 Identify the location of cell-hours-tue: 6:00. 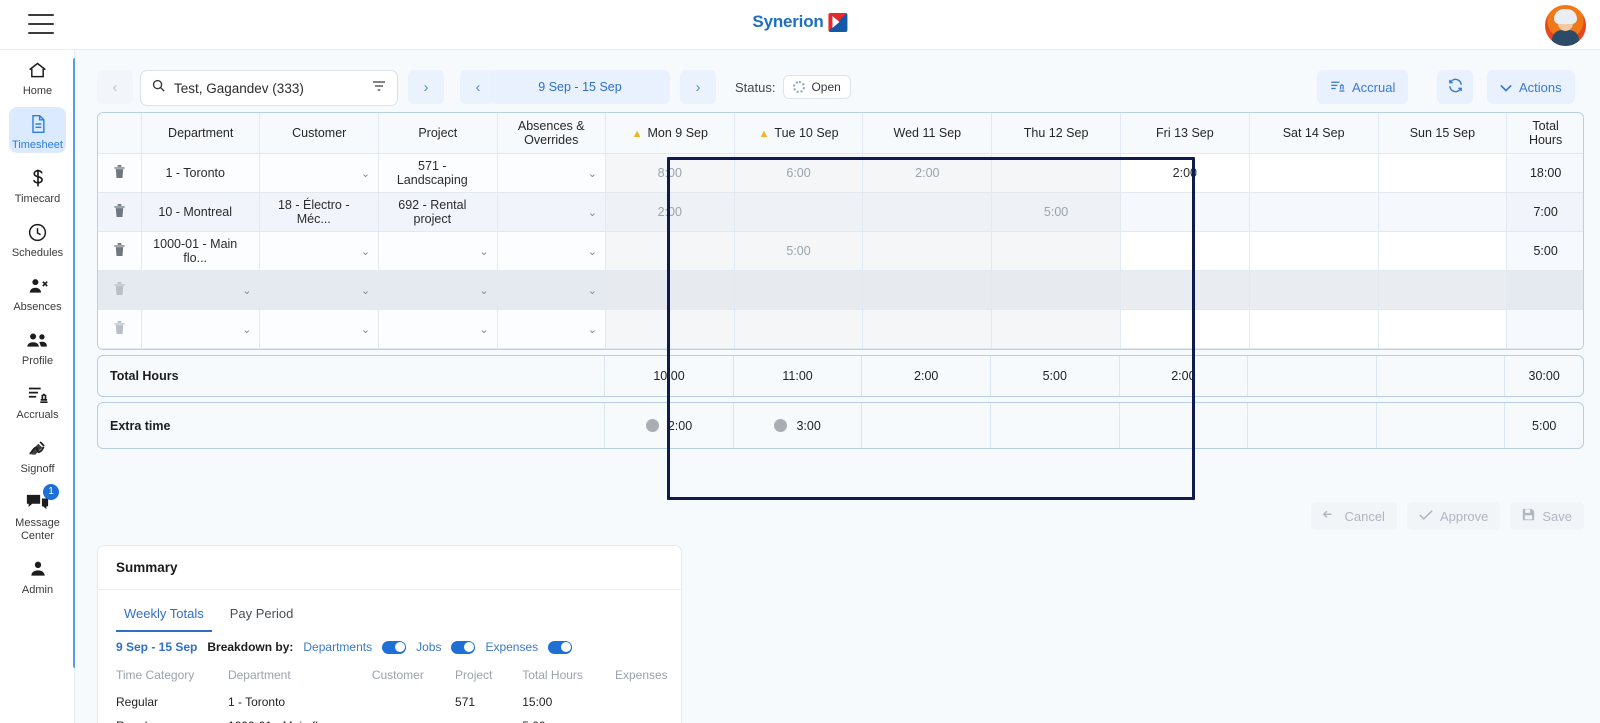
(799, 173).